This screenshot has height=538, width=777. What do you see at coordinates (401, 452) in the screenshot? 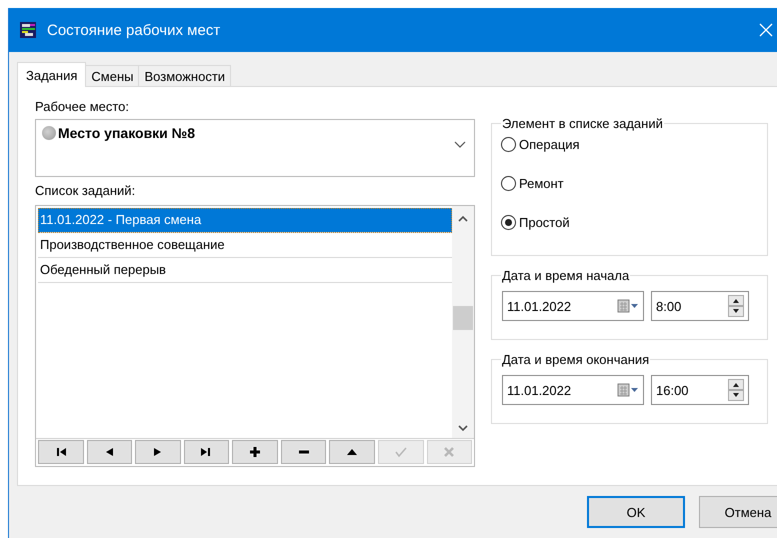
I see `checkmark-icon` at bounding box center [401, 452].